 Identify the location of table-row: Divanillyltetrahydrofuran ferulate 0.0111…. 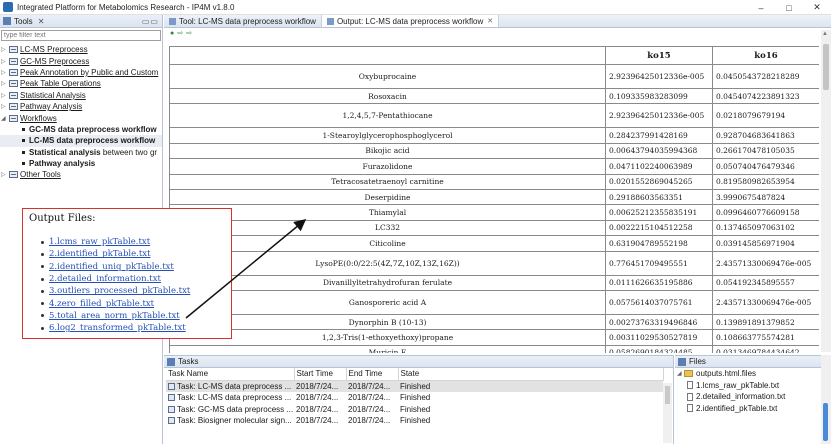
(494, 282).